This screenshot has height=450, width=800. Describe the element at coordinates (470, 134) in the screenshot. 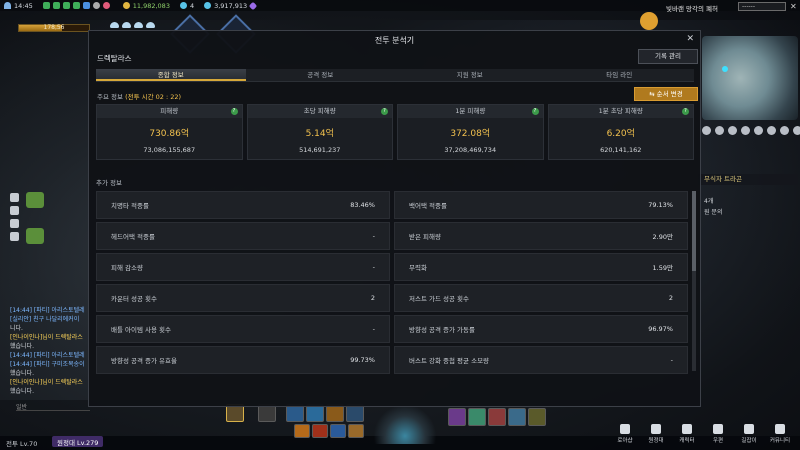

I see `card-value: 372.08억` at that location.